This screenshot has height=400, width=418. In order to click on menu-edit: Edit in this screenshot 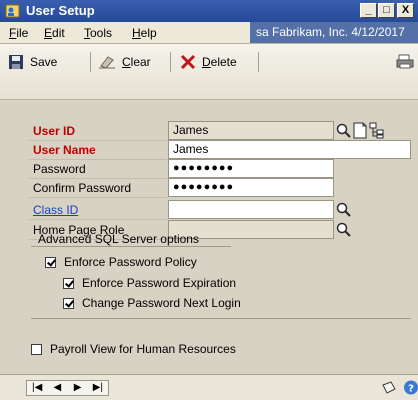, I will do `click(54, 33)`.